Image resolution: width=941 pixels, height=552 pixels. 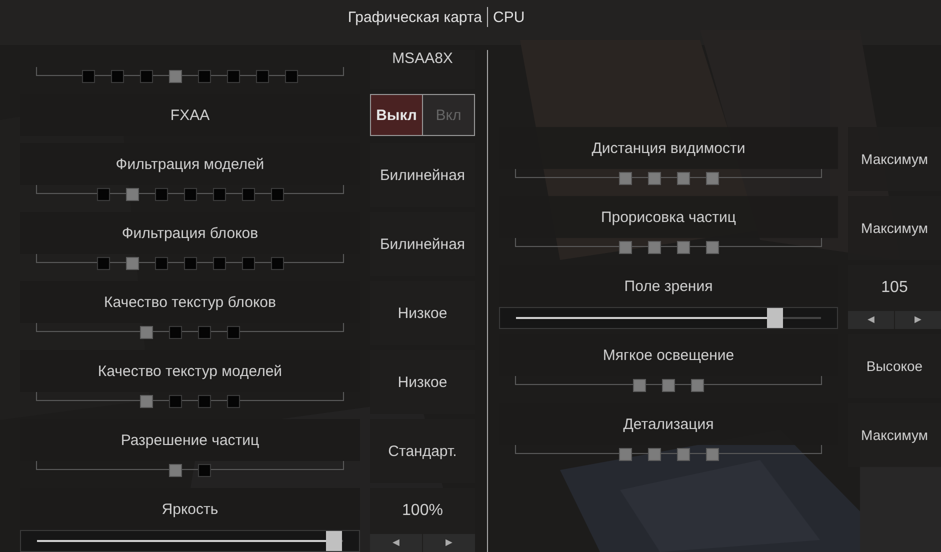 What do you see at coordinates (415, 17) in the screenshot?
I see `tab-label: Графическая карта` at bounding box center [415, 17].